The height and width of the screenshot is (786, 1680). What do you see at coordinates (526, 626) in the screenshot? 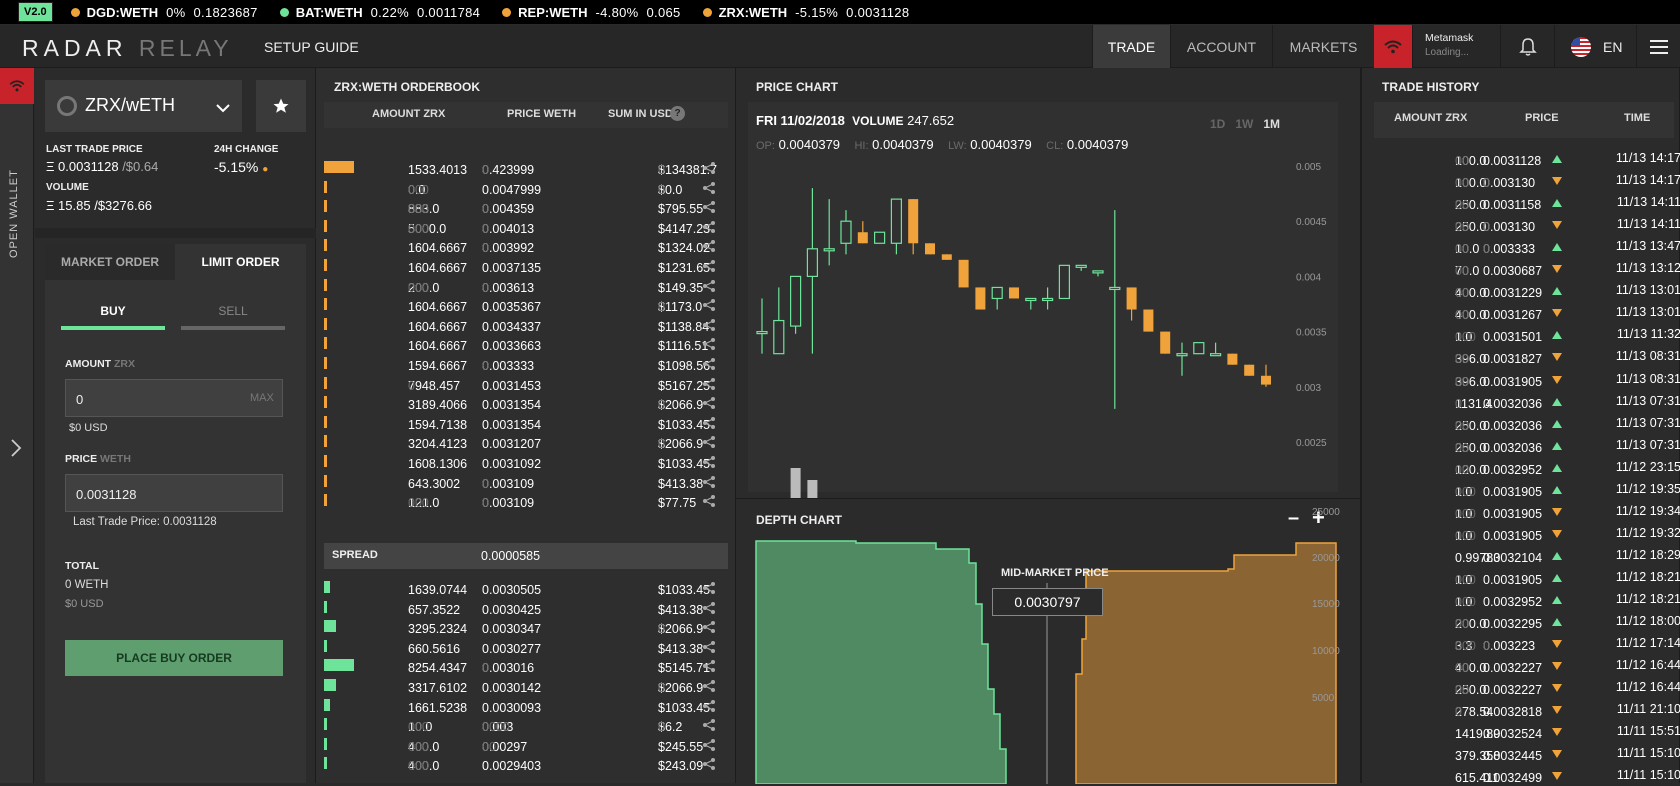
I see `bid-row: 3295.2324 0.0030347 $2066.9 0` at bounding box center [526, 626].